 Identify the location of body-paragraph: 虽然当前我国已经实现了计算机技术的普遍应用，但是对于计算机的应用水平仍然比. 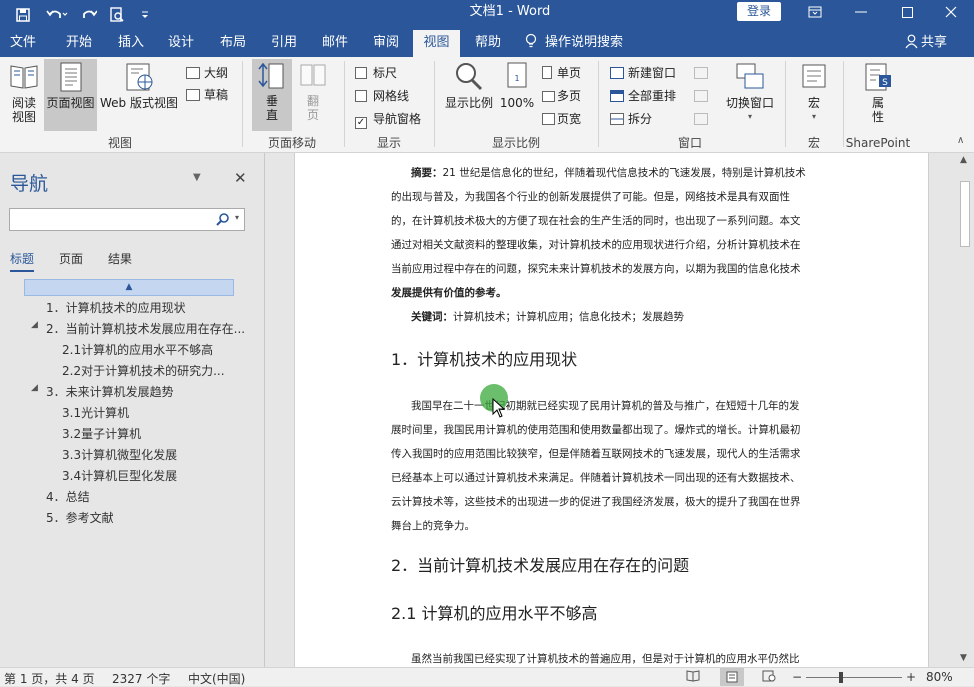
(610, 657).